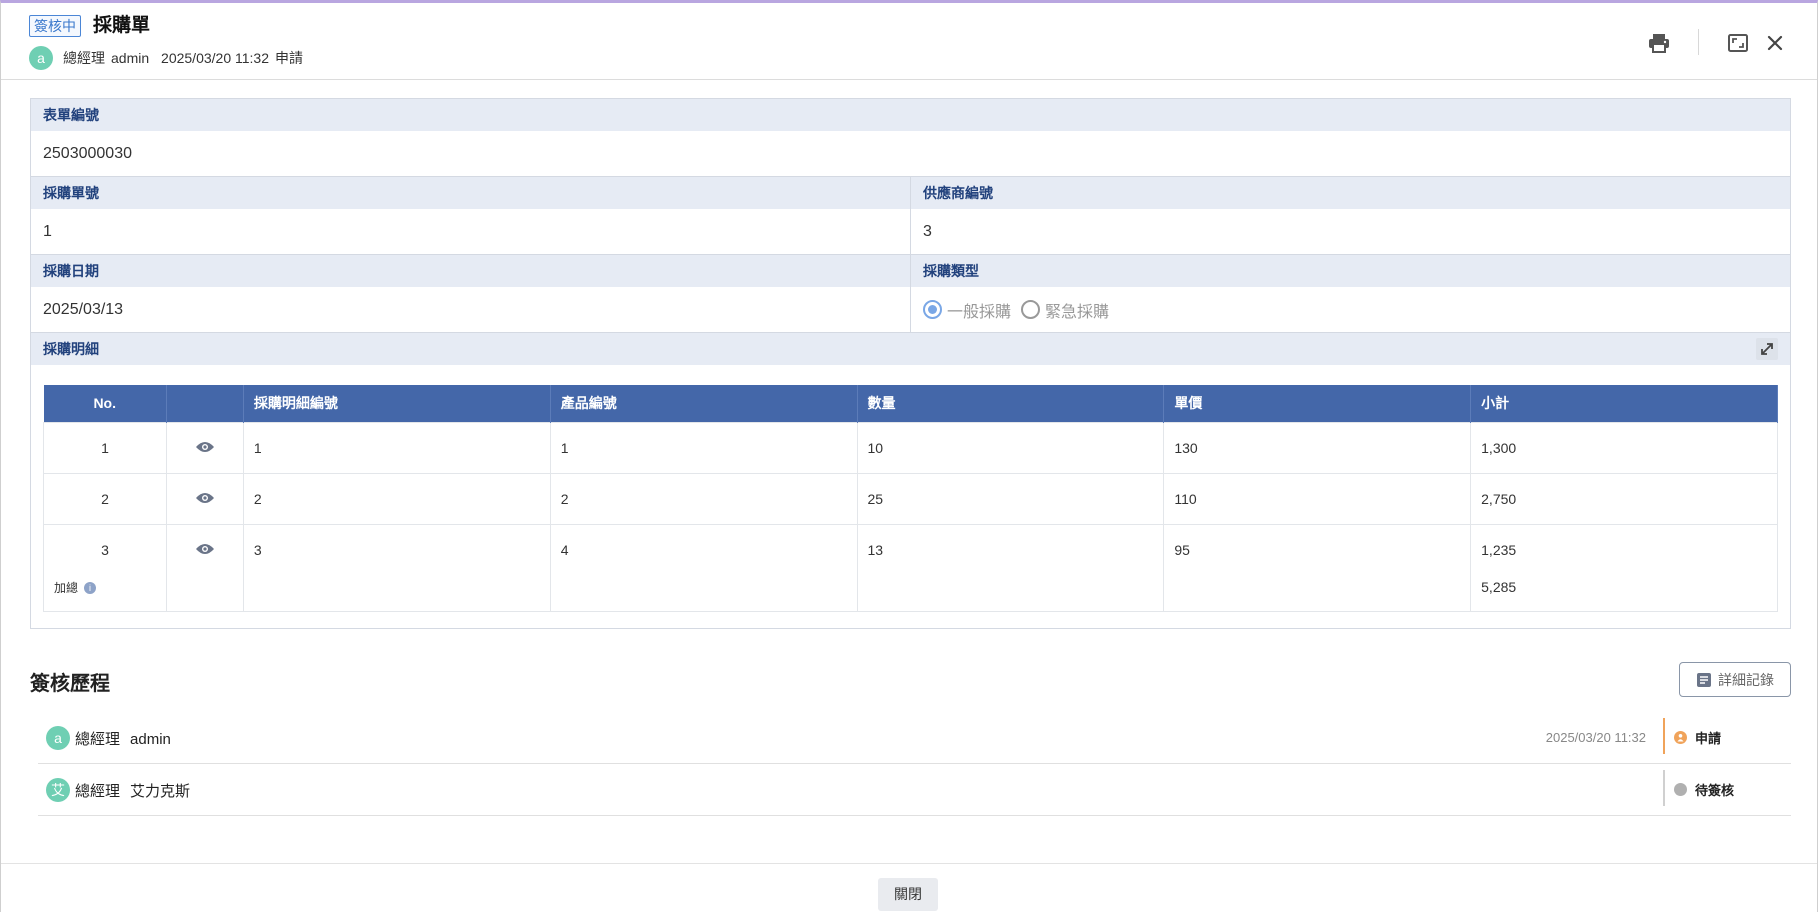 This screenshot has width=1818, height=912. I want to click on expand-detail-button, so click(1767, 349).